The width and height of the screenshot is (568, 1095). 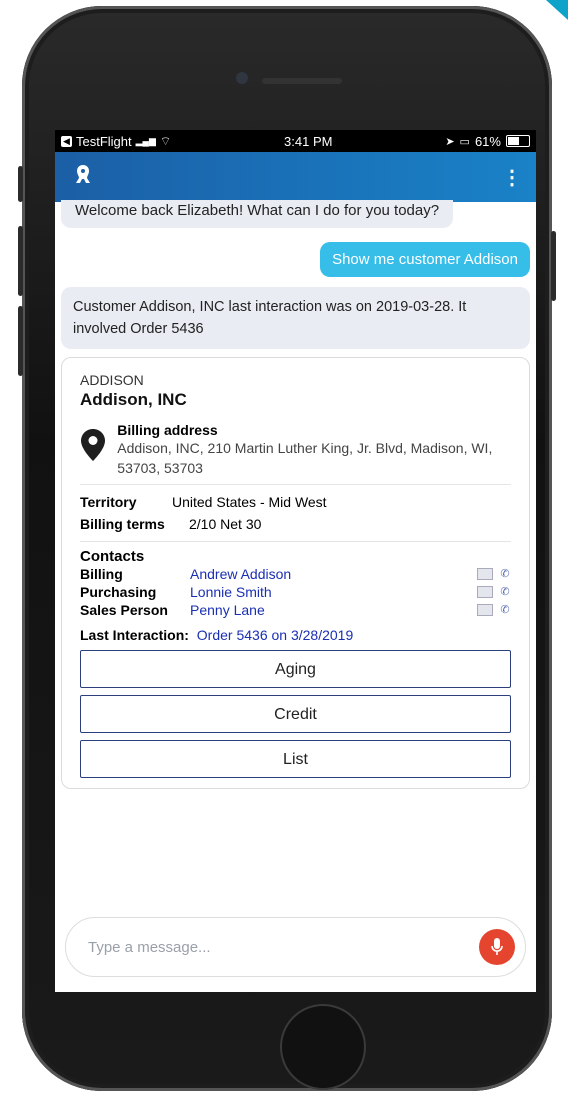 What do you see at coordinates (333, 592) in the screenshot?
I see `contact-name-link: Lonnie Smith` at bounding box center [333, 592].